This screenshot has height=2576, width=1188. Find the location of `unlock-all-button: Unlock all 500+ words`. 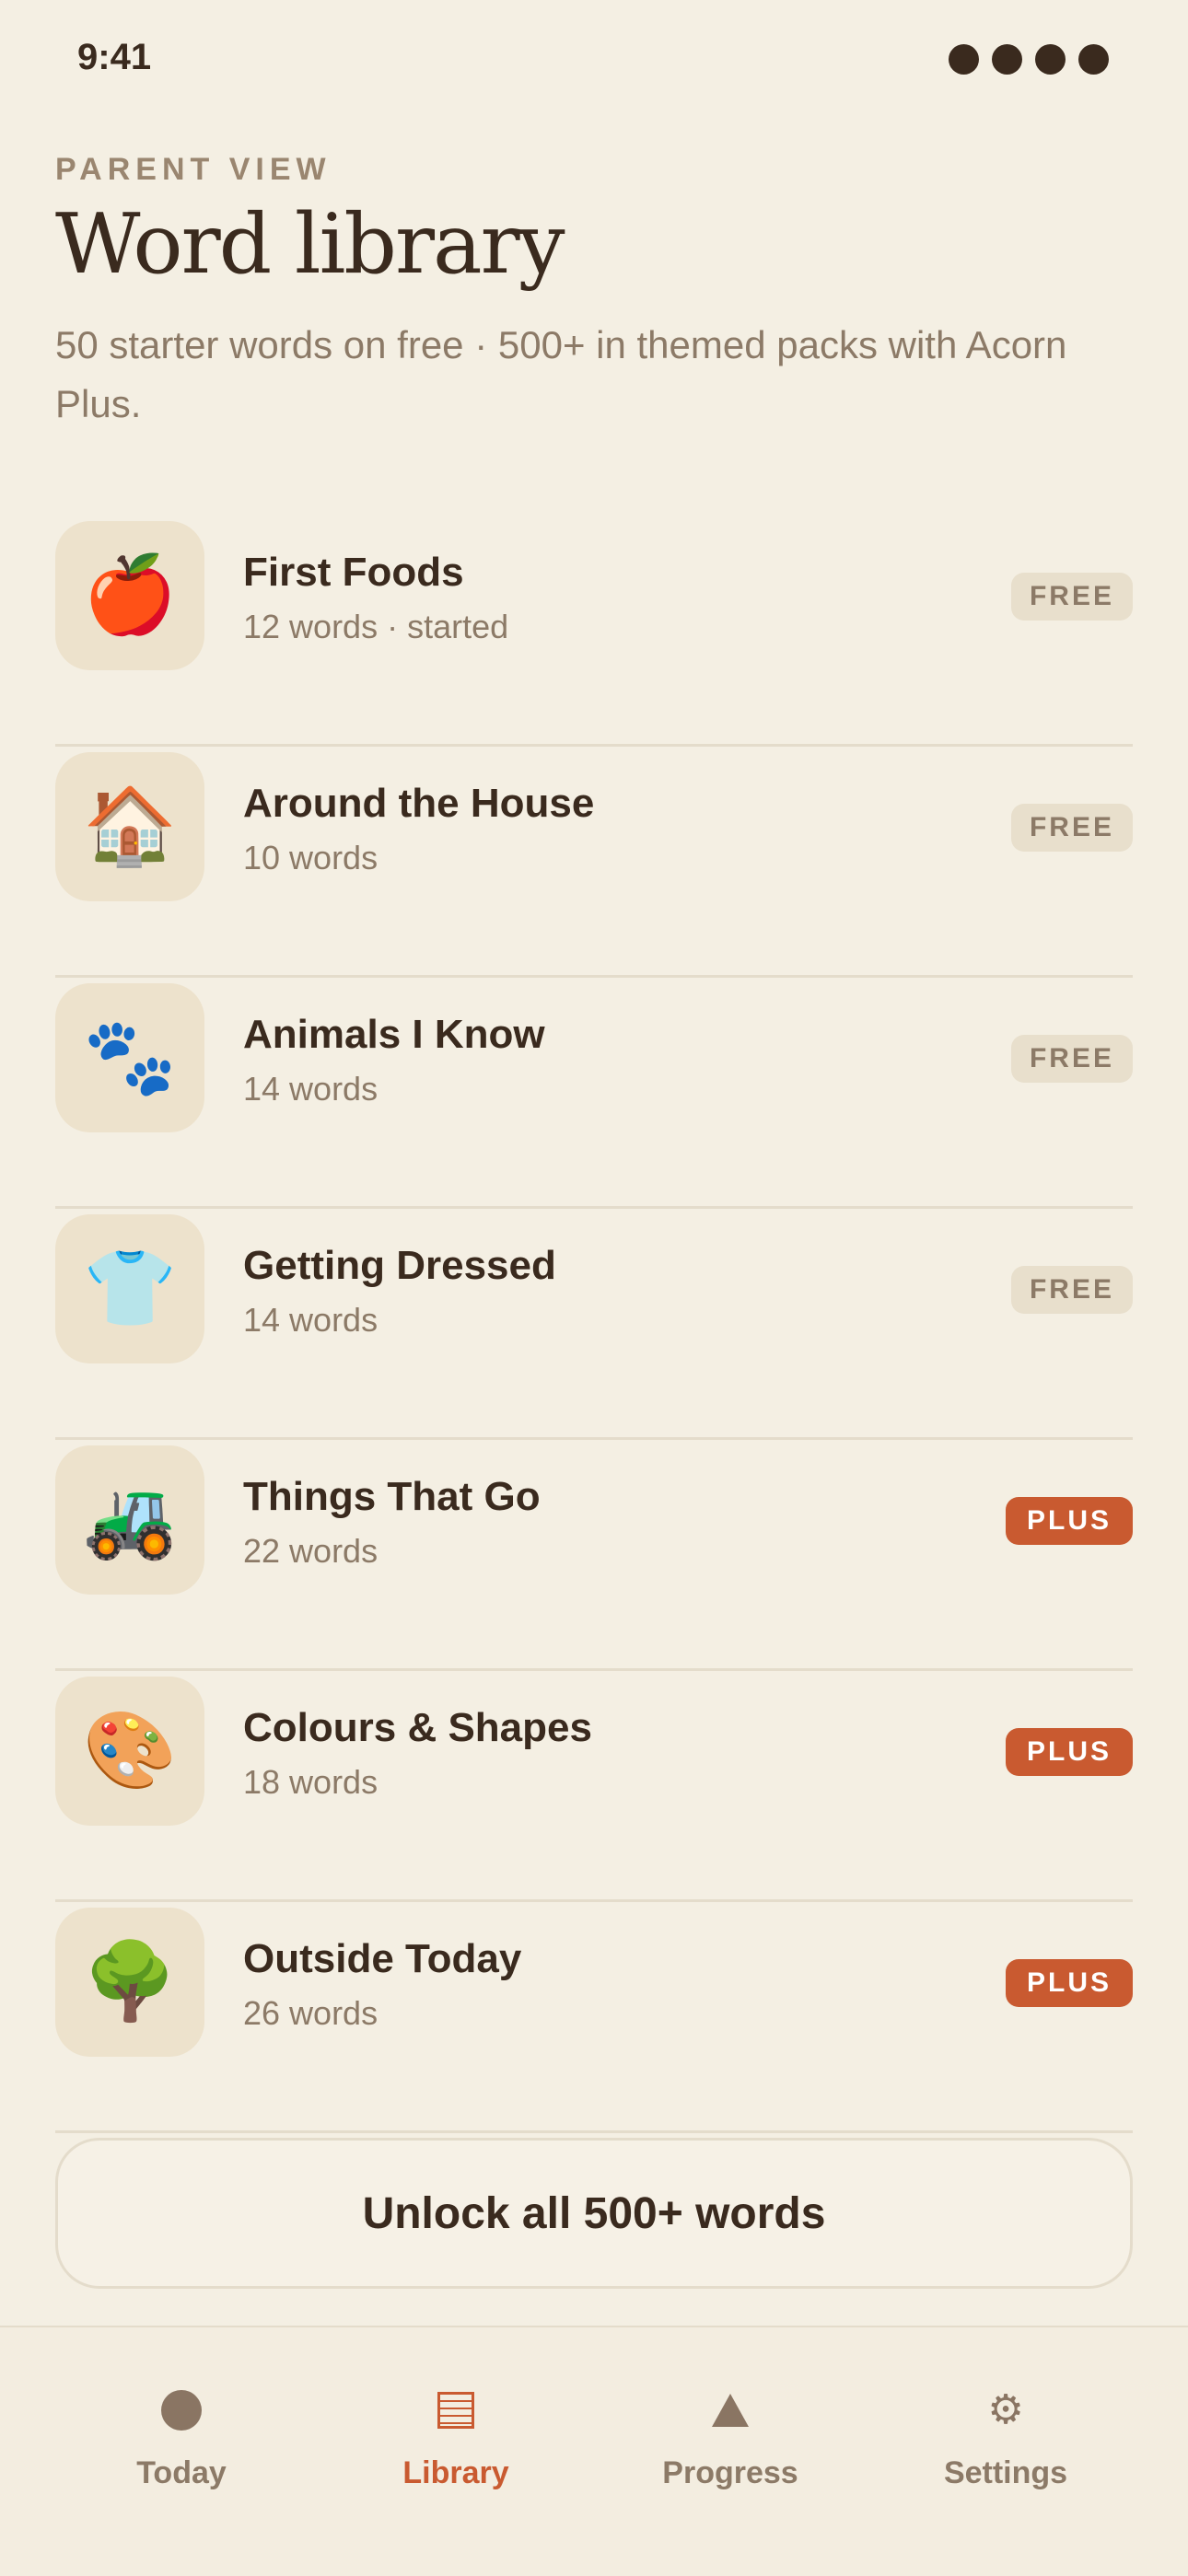

unlock-all-button: Unlock all 500+ words is located at coordinates (594, 2213).